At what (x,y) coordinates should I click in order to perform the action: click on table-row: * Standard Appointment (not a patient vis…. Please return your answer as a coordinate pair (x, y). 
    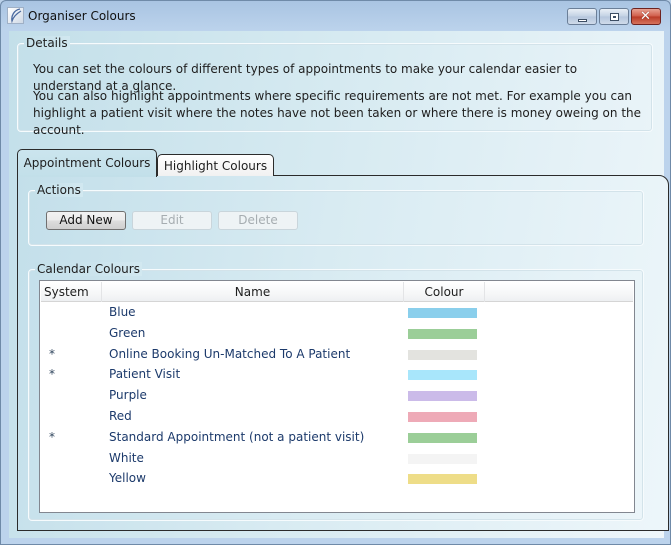
    Looking at the image, I should click on (337, 438).